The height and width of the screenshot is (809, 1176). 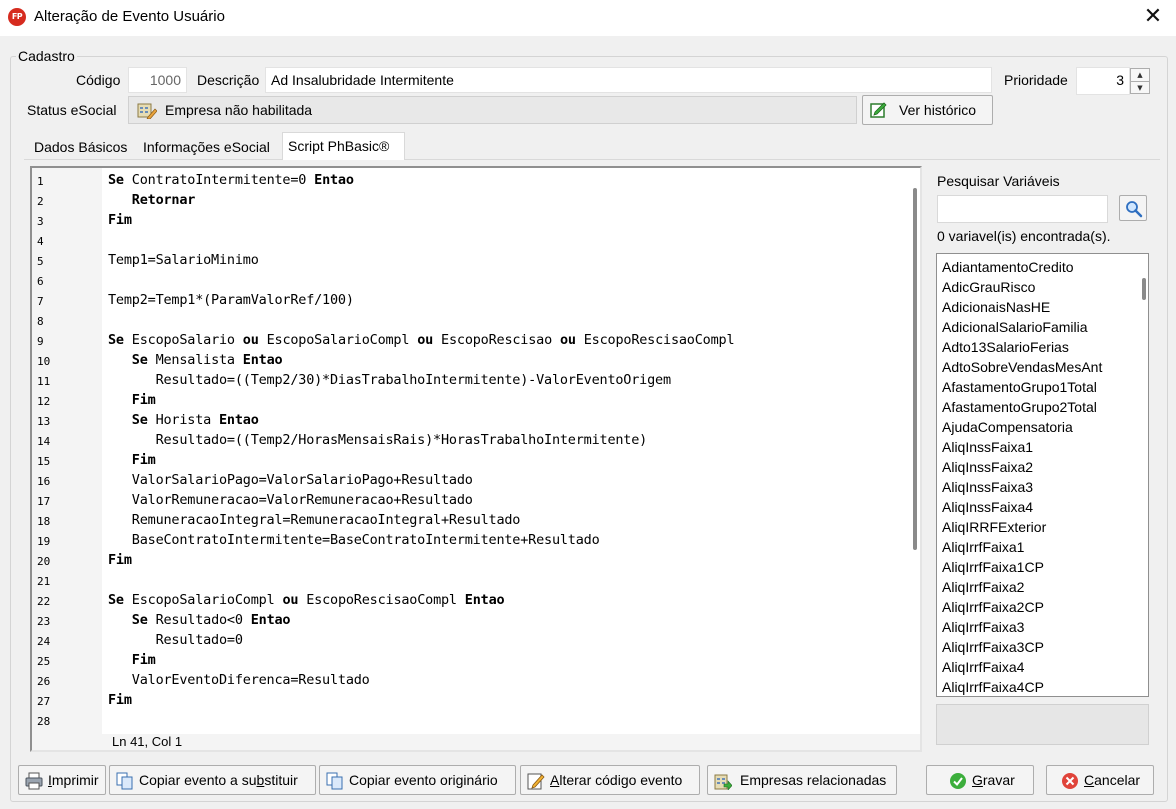 I want to click on variable-list-item: AliqInssFaixa4, so click(x=987, y=507).